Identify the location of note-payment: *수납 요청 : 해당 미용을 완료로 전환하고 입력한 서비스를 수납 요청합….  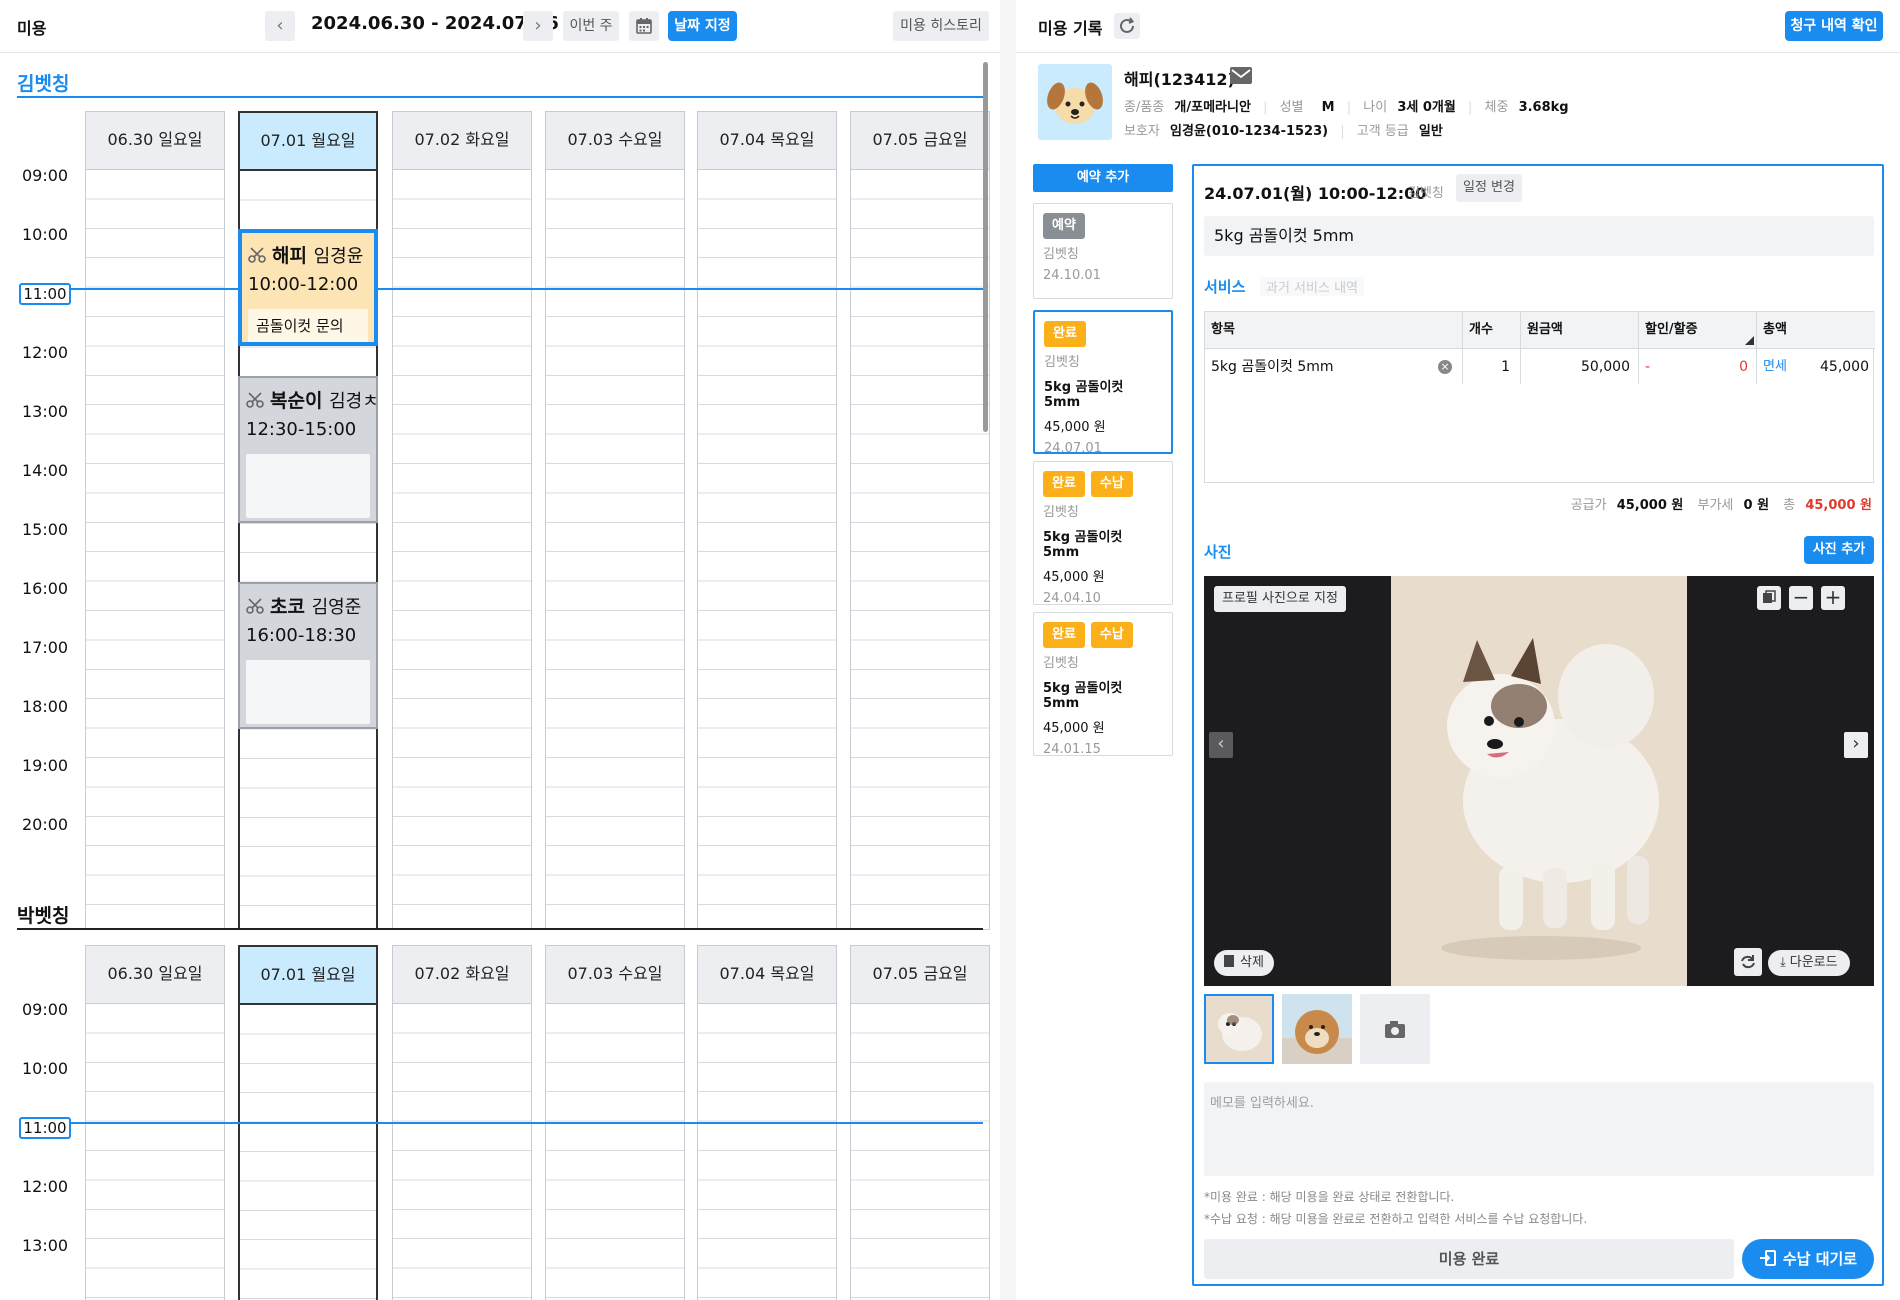
(1396, 1219).